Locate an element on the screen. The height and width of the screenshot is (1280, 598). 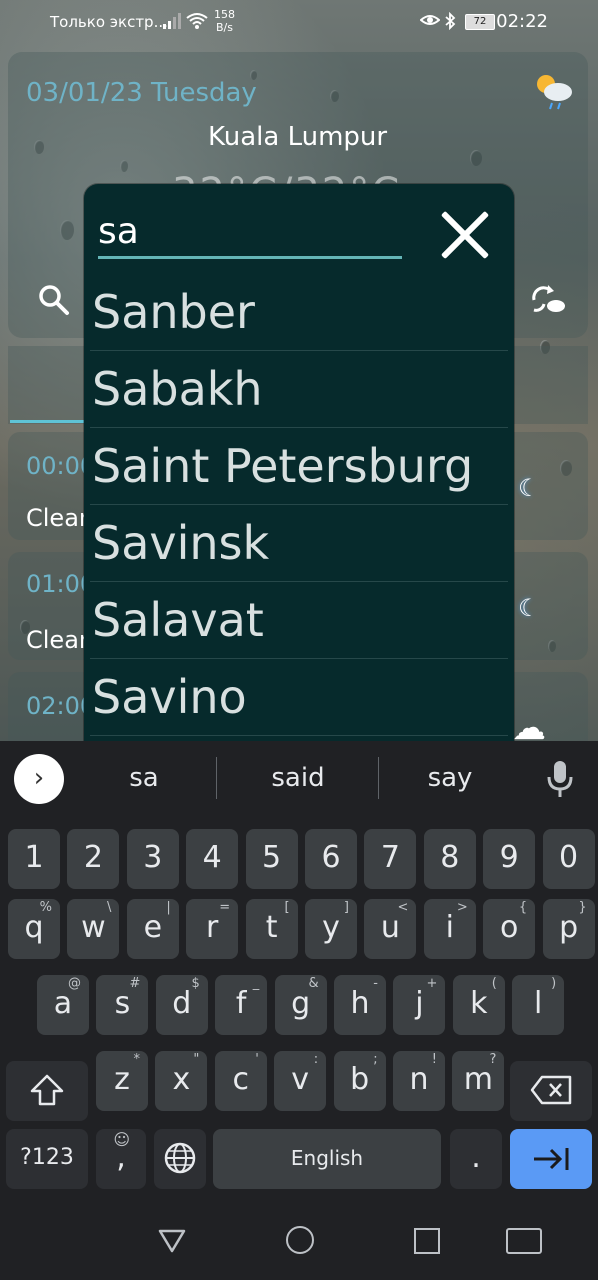
key-a: @ a is located at coordinates (63, 1005).